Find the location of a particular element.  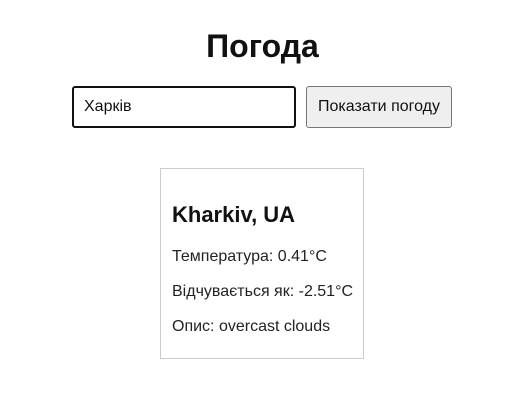

page-title: Погода is located at coordinates (262, 46).